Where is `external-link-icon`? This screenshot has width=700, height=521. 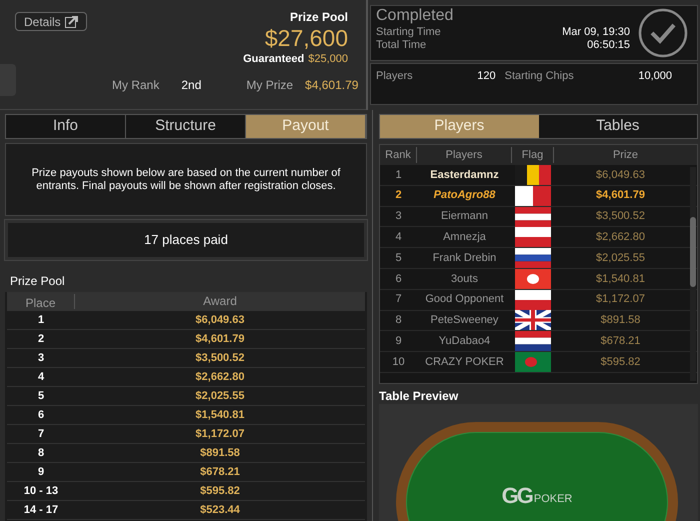 external-link-icon is located at coordinates (71, 22).